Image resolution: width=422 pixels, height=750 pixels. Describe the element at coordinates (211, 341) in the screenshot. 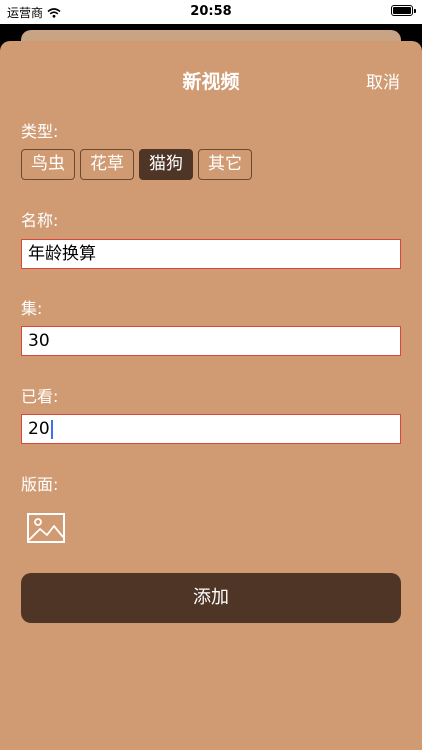

I see `episodes-field: 30` at that location.